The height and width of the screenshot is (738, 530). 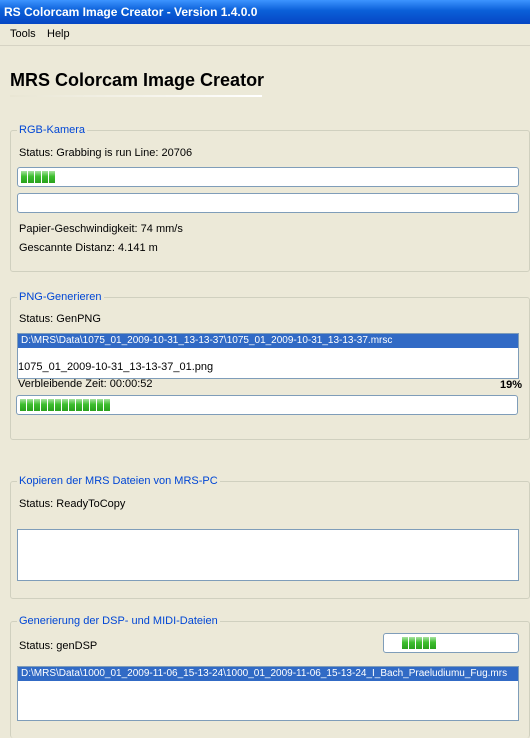 I want to click on png-status: Status: GenPNG, so click(x=60, y=319).